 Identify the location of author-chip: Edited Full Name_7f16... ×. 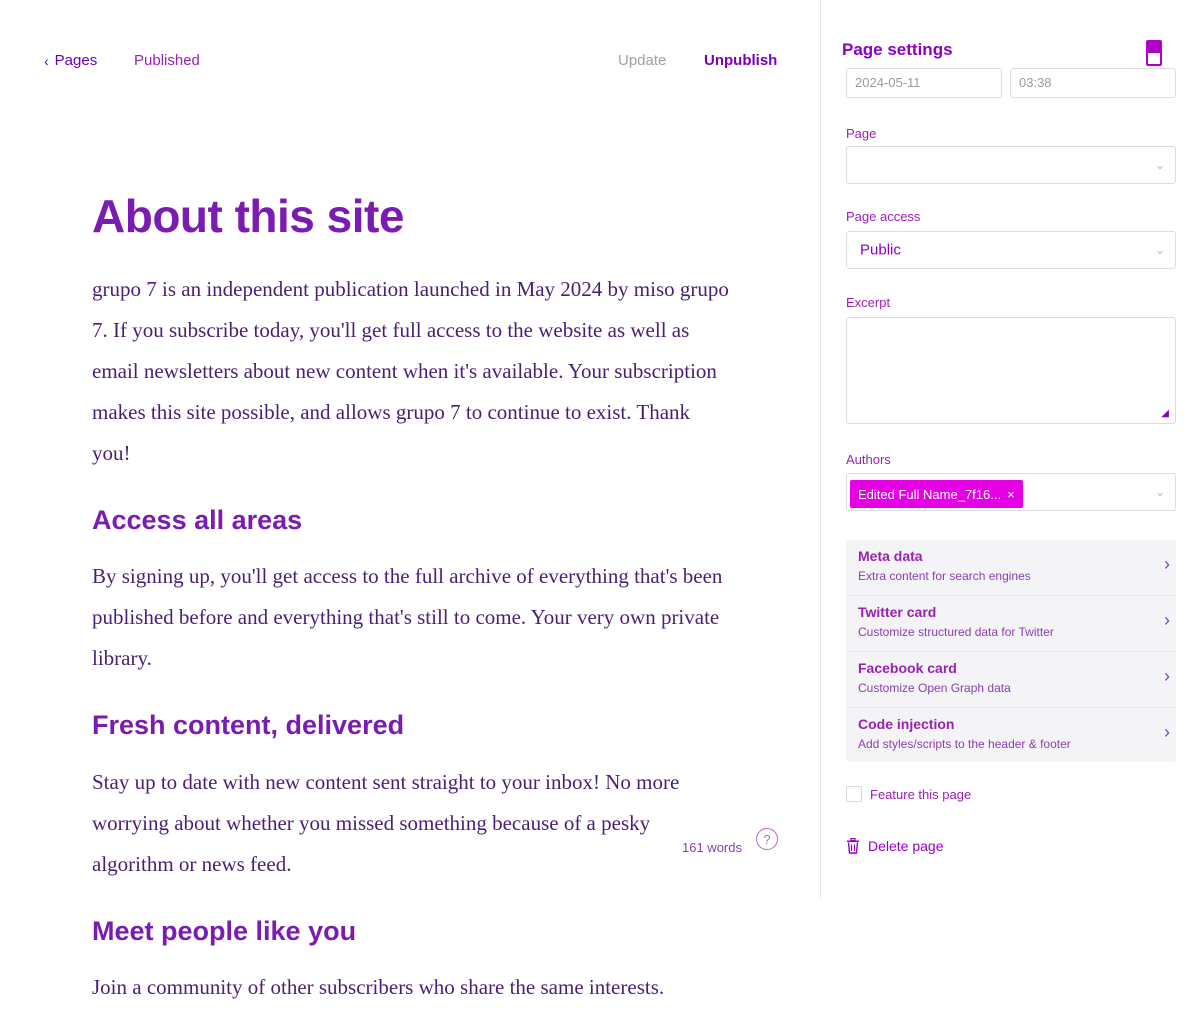
(936, 494).